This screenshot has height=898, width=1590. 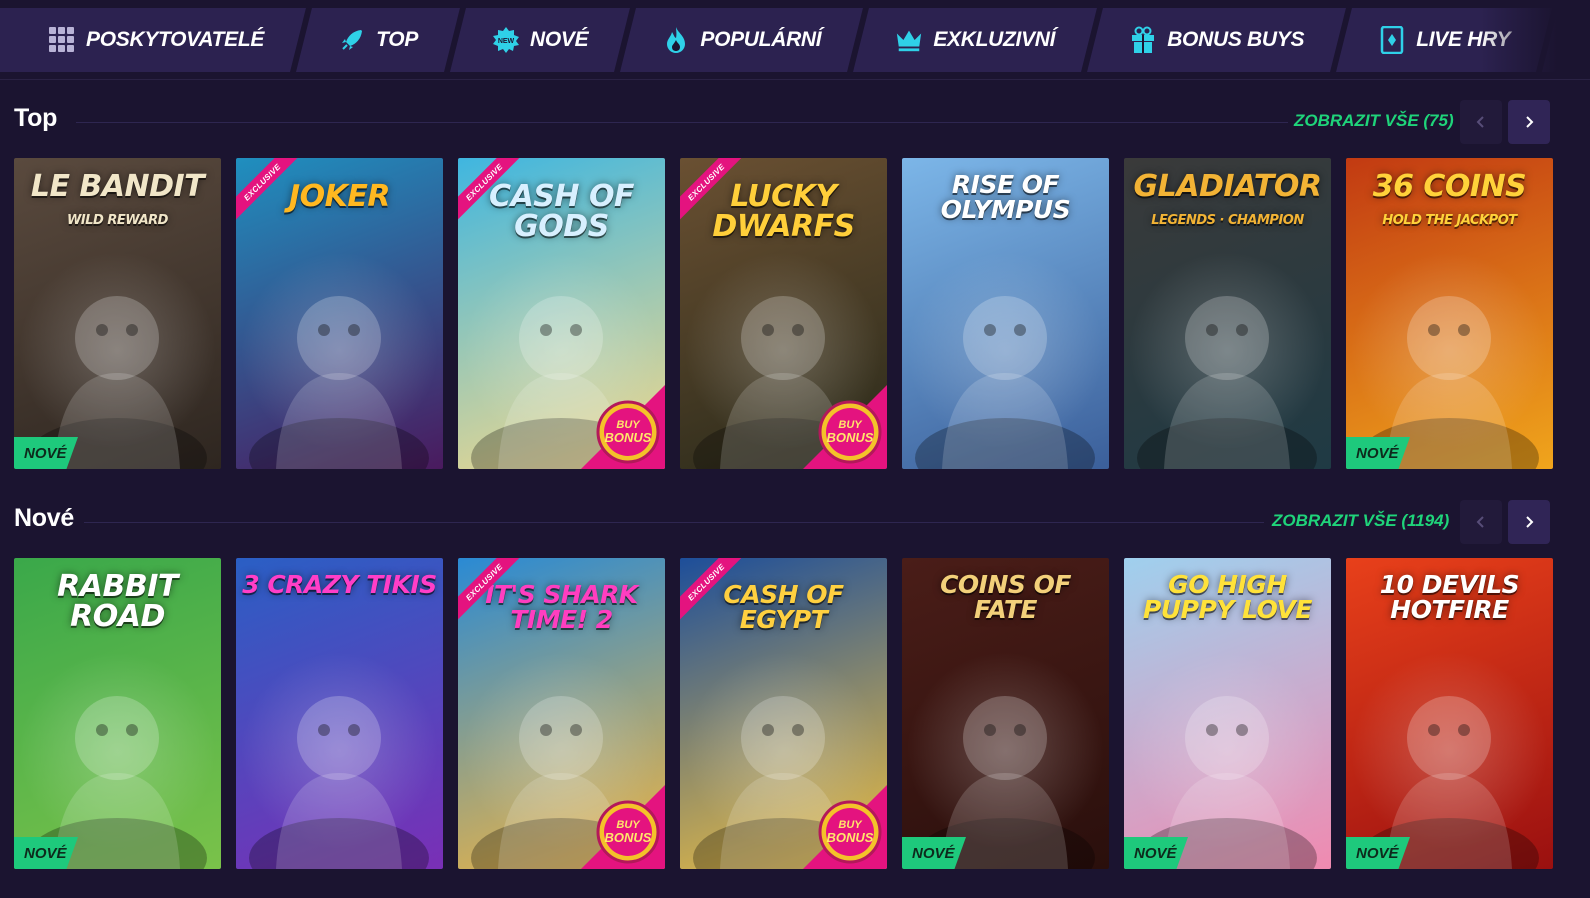 I want to click on view-all-link: ZOBRAZIT VŠE (1194), so click(x=1360, y=521).